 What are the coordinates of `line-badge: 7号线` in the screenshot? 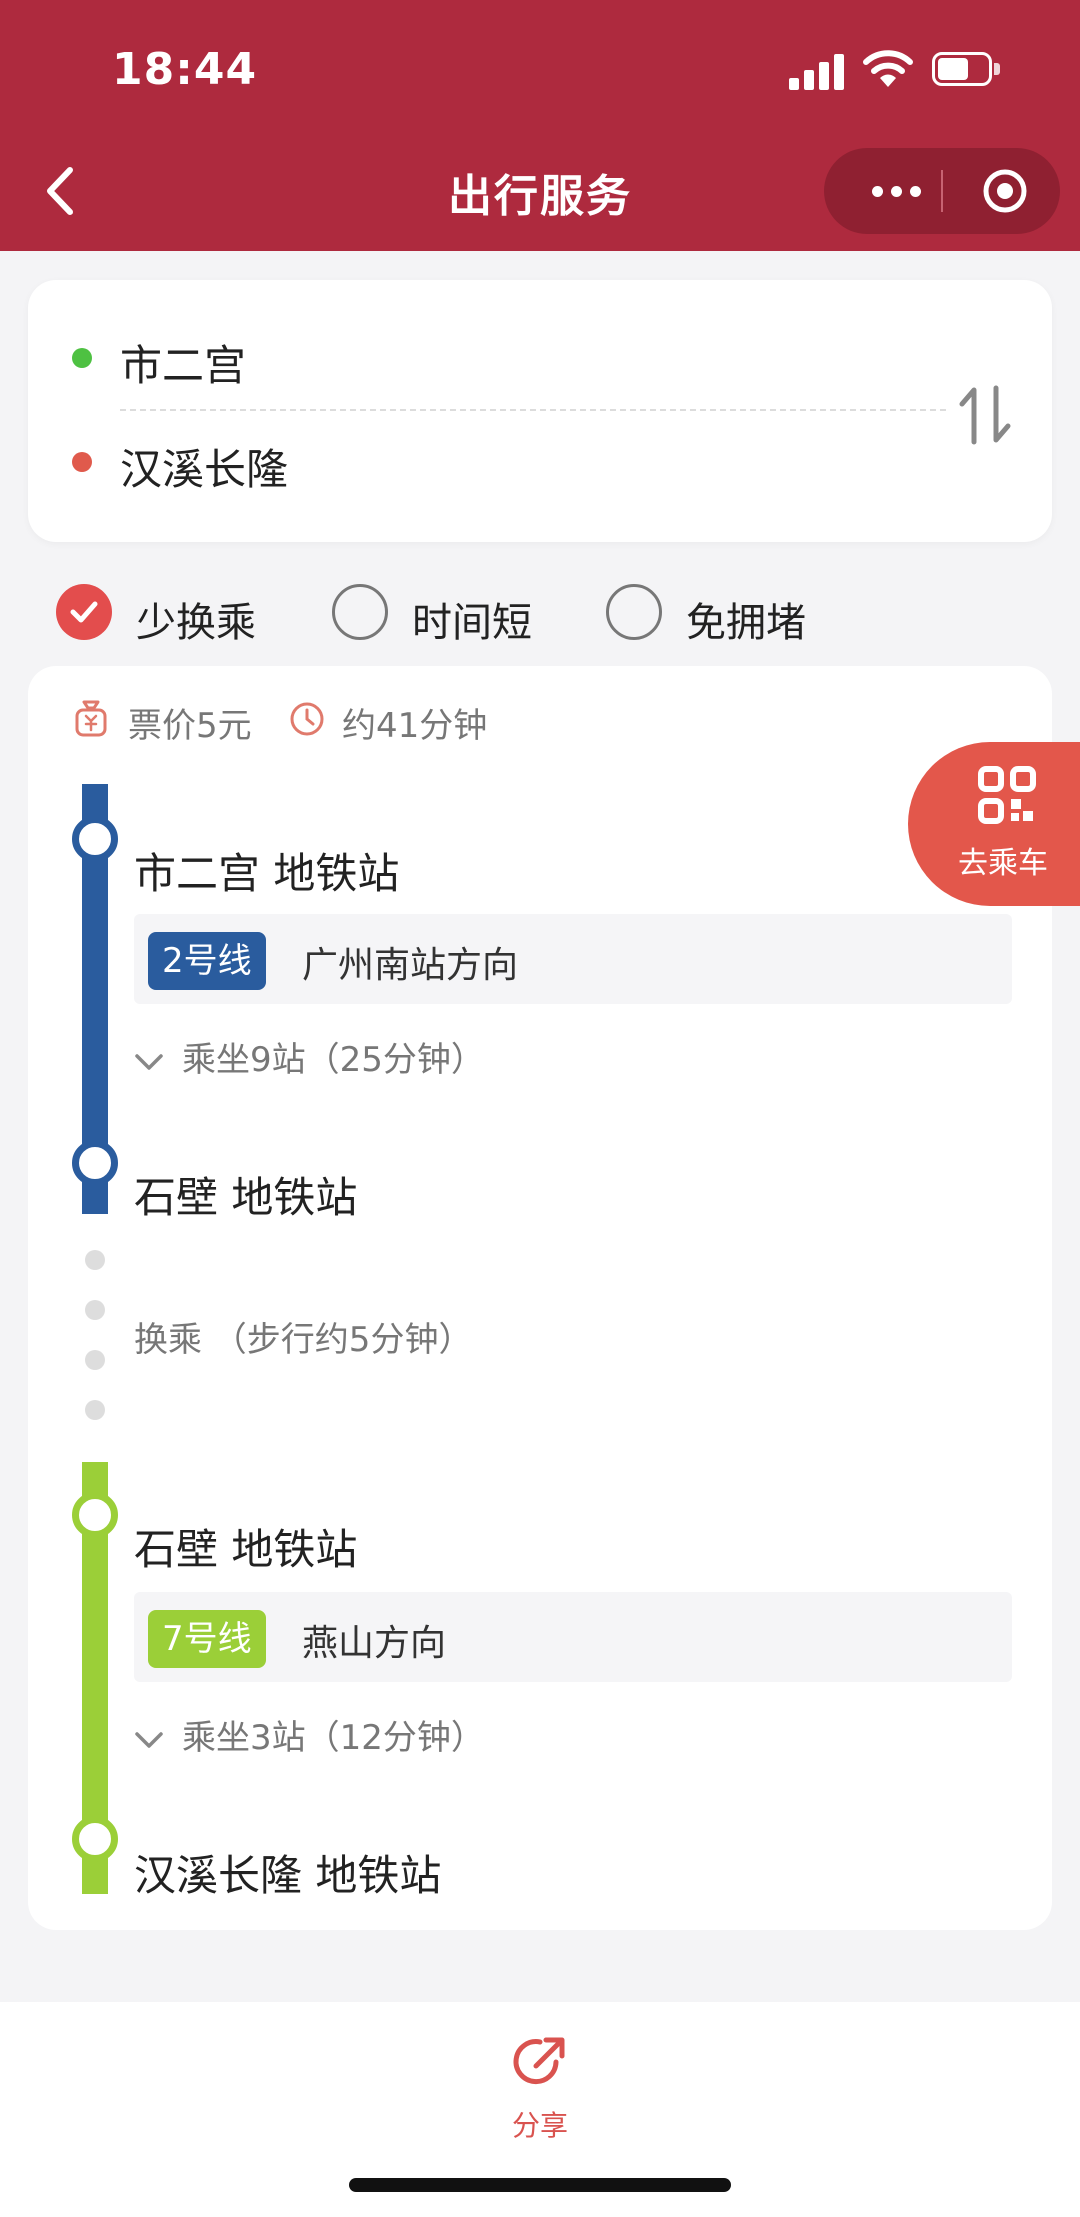 It's located at (207, 1639).